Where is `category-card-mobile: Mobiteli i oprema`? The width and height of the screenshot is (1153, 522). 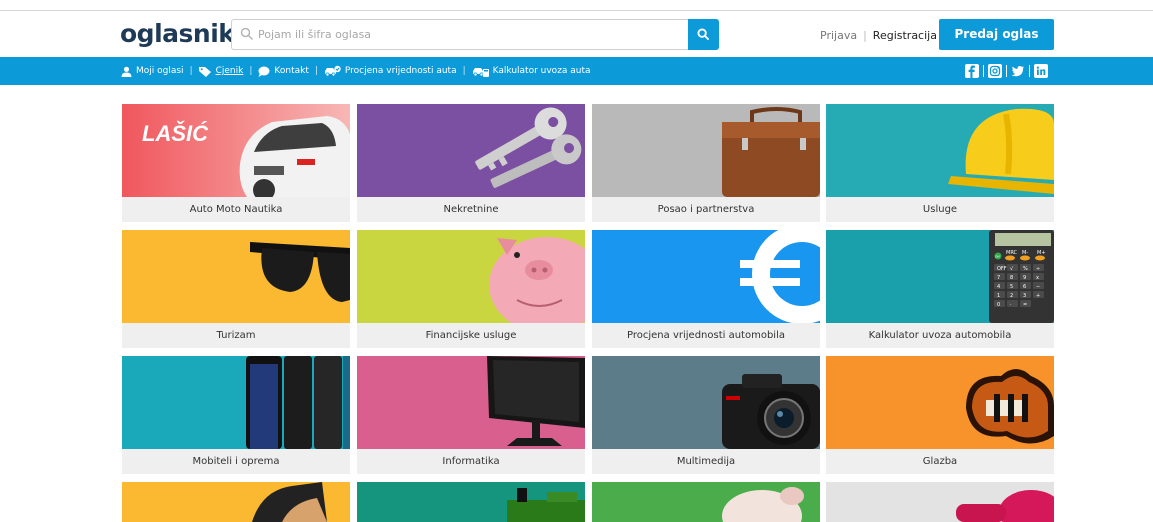 category-card-mobile: Mobiteli i oprema is located at coordinates (236, 415).